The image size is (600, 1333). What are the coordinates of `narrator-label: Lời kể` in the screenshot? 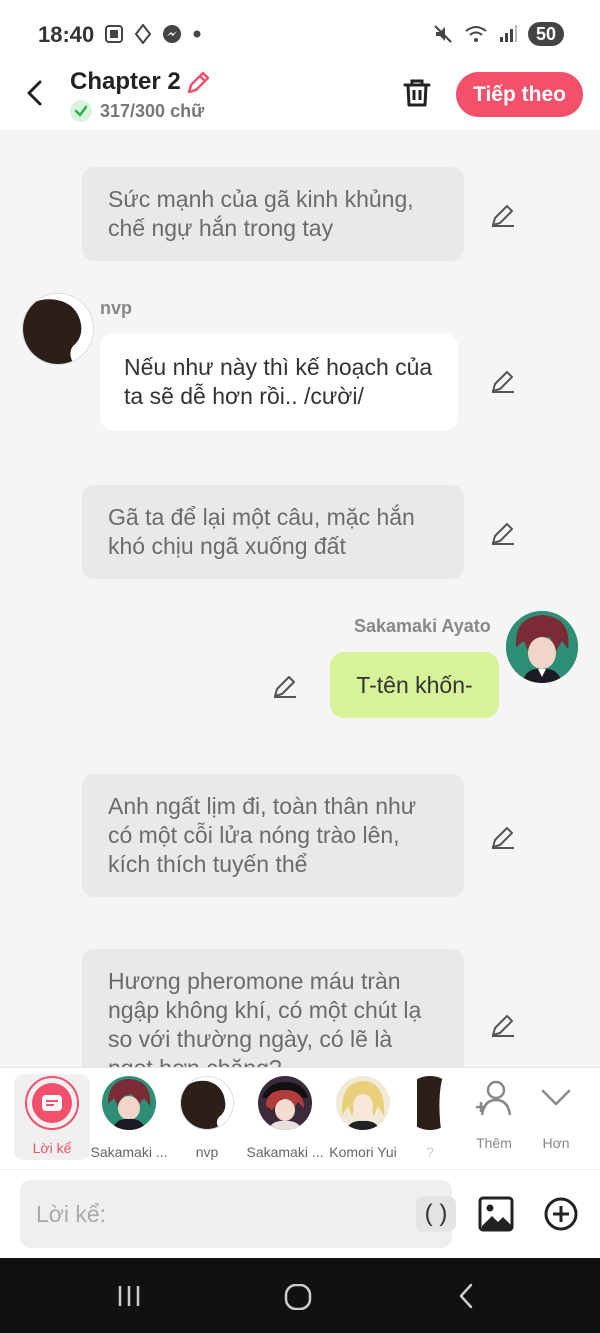 It's located at (52, 1148).